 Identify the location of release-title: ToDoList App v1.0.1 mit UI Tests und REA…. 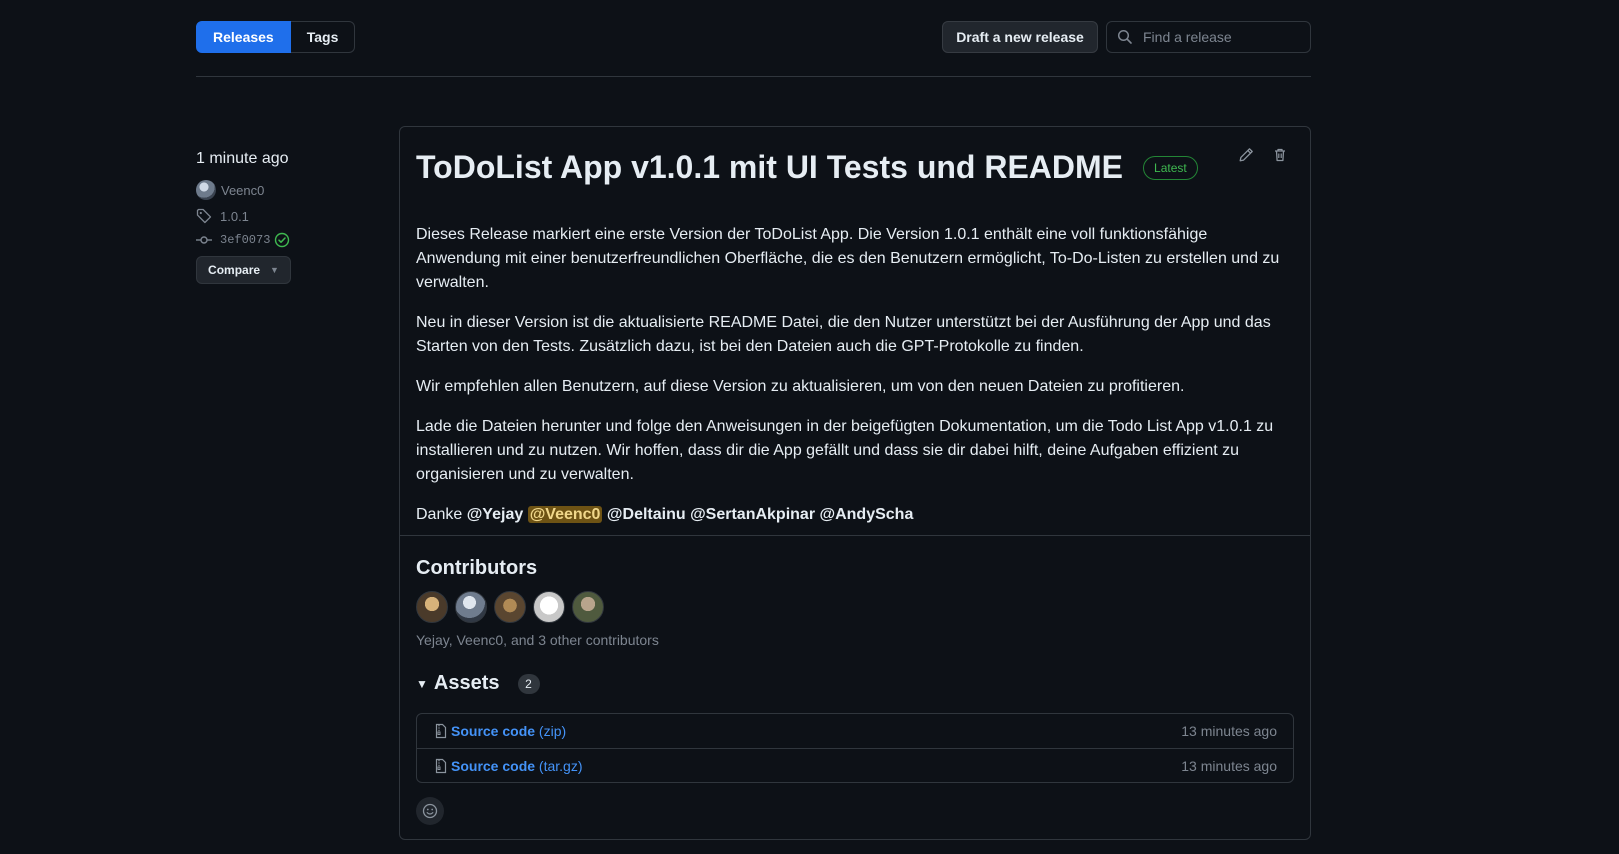
(769, 167).